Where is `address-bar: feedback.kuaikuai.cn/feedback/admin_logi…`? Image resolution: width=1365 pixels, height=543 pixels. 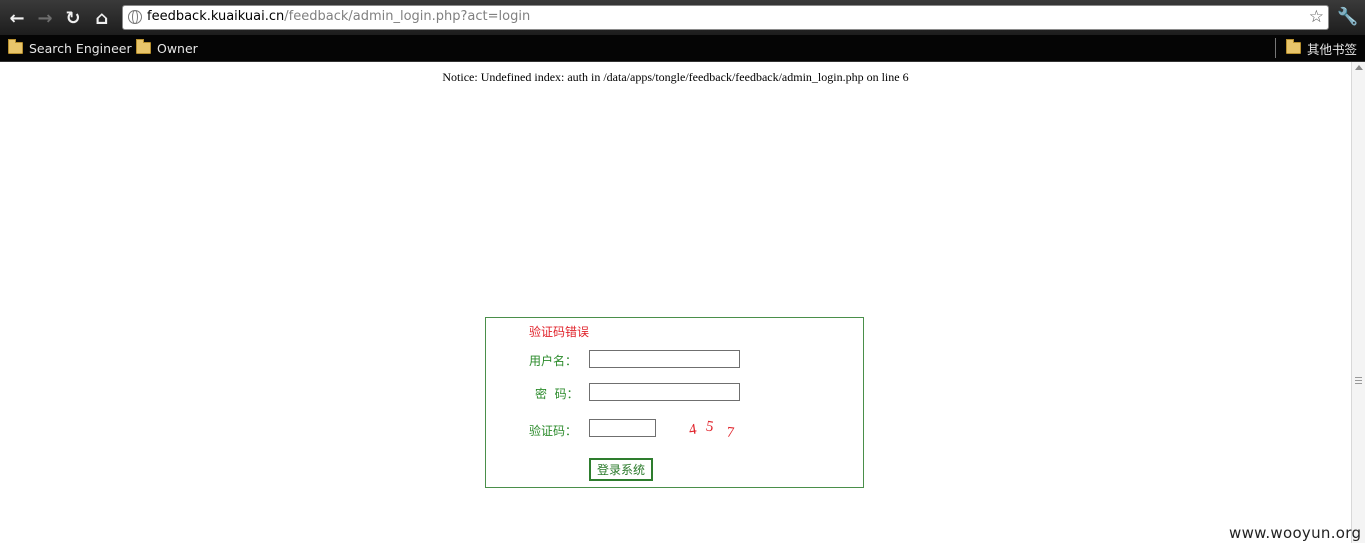
address-bar: feedback.kuaikuai.cn/feedback/admin_logi… is located at coordinates (725, 17).